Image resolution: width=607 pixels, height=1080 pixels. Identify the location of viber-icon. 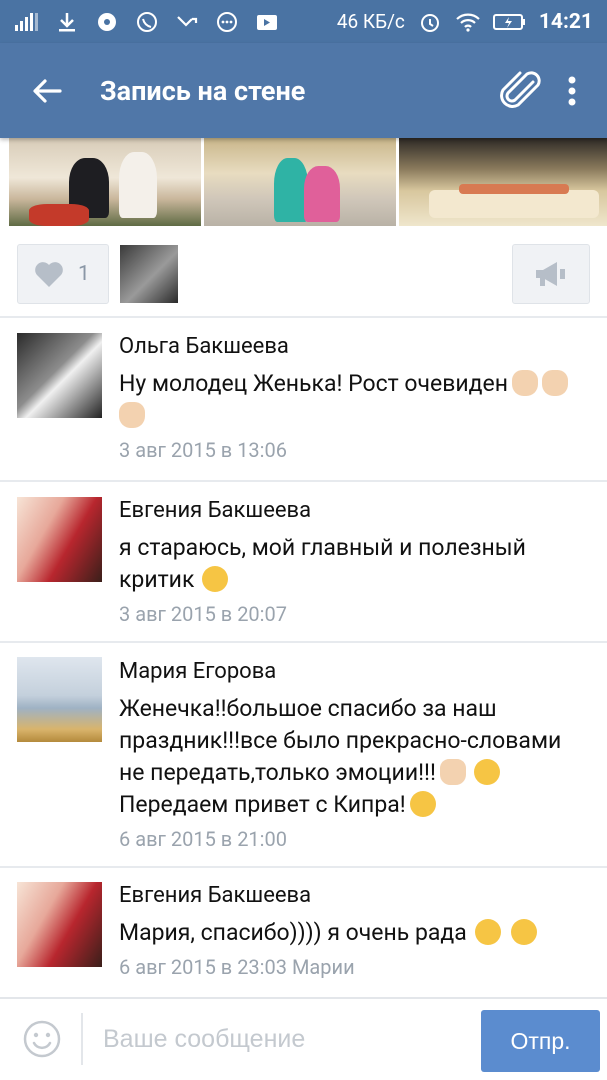
(147, 21).